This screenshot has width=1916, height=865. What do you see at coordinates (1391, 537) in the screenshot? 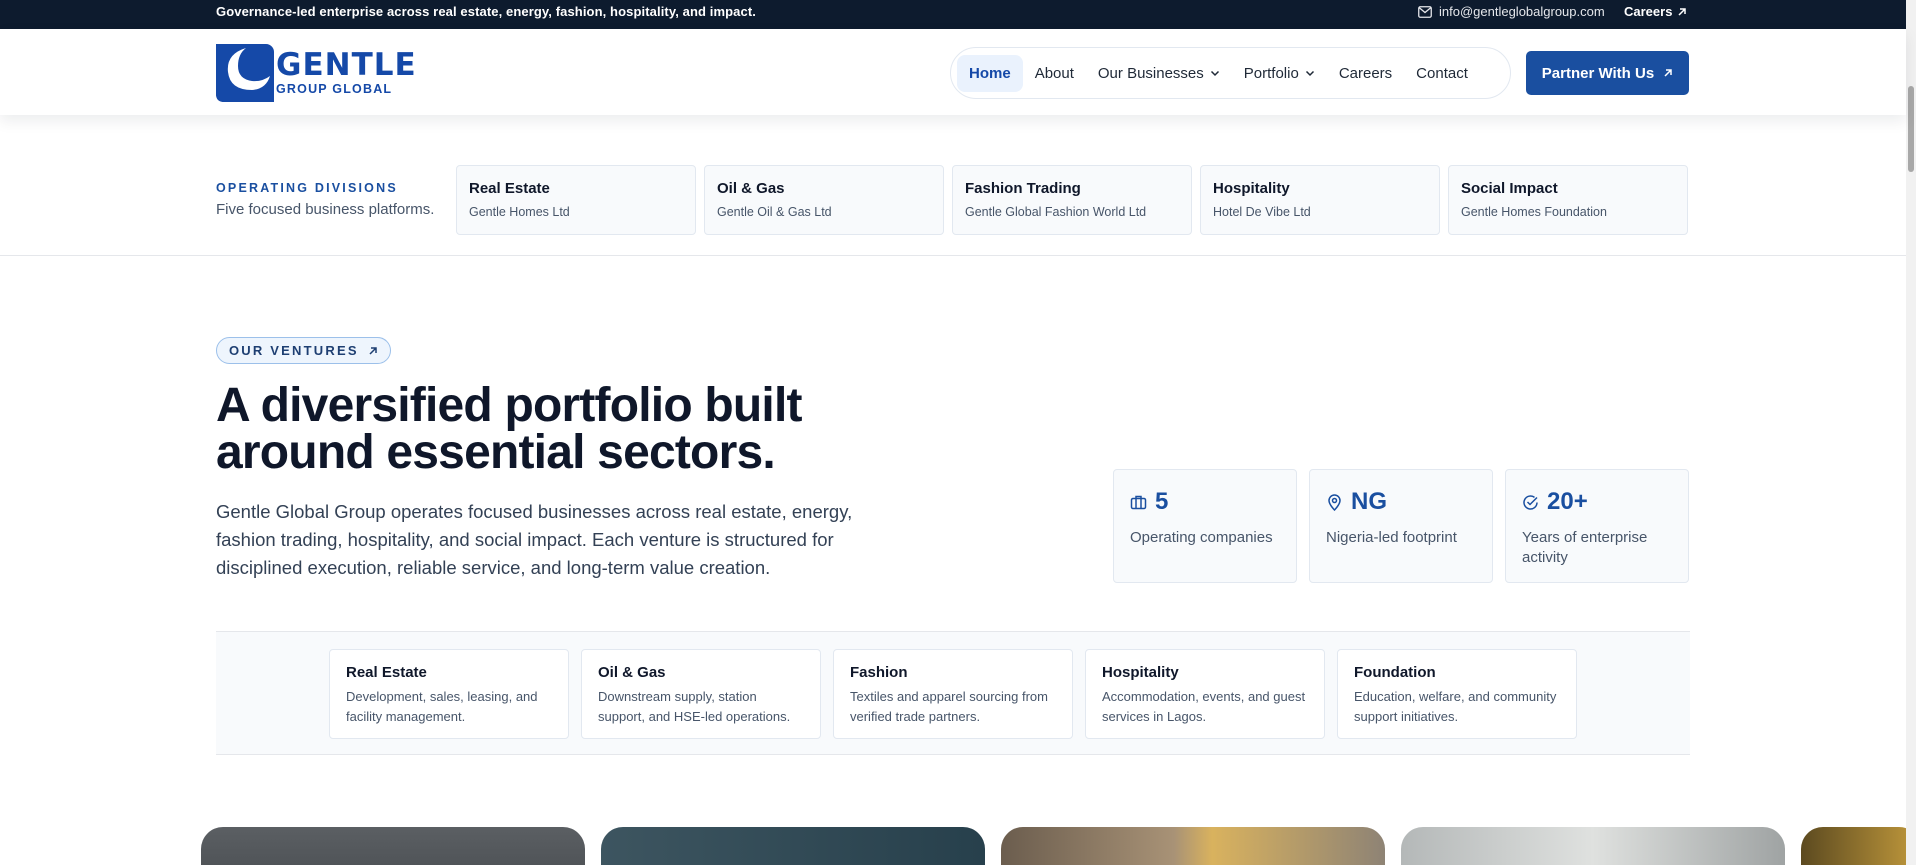
I see `stat-label: Nigeria-led footprint` at bounding box center [1391, 537].